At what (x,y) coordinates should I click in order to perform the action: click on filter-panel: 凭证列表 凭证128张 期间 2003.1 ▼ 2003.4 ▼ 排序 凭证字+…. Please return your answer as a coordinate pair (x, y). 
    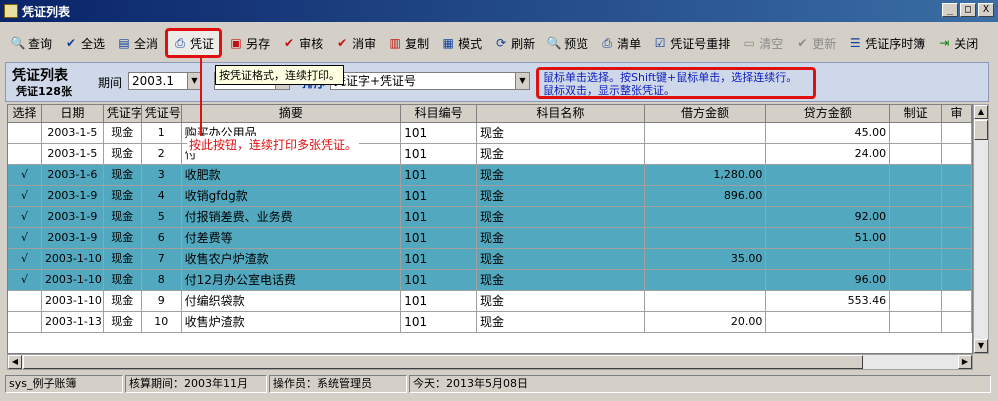
    Looking at the image, I should click on (497, 82).